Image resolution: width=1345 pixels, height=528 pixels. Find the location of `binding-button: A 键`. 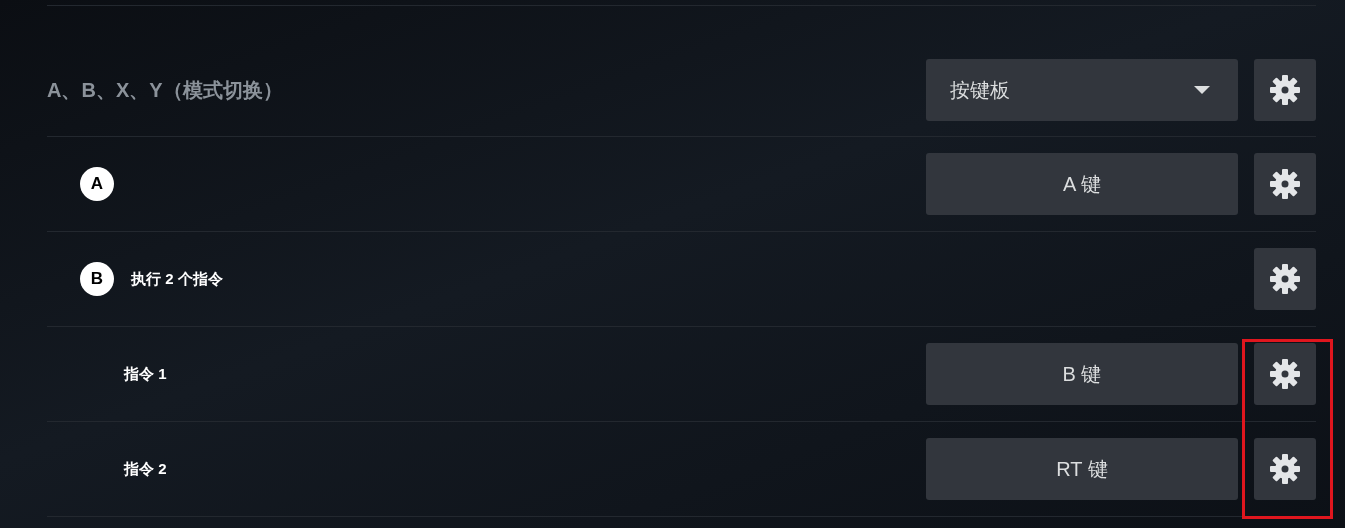

binding-button: A 键 is located at coordinates (1082, 184).